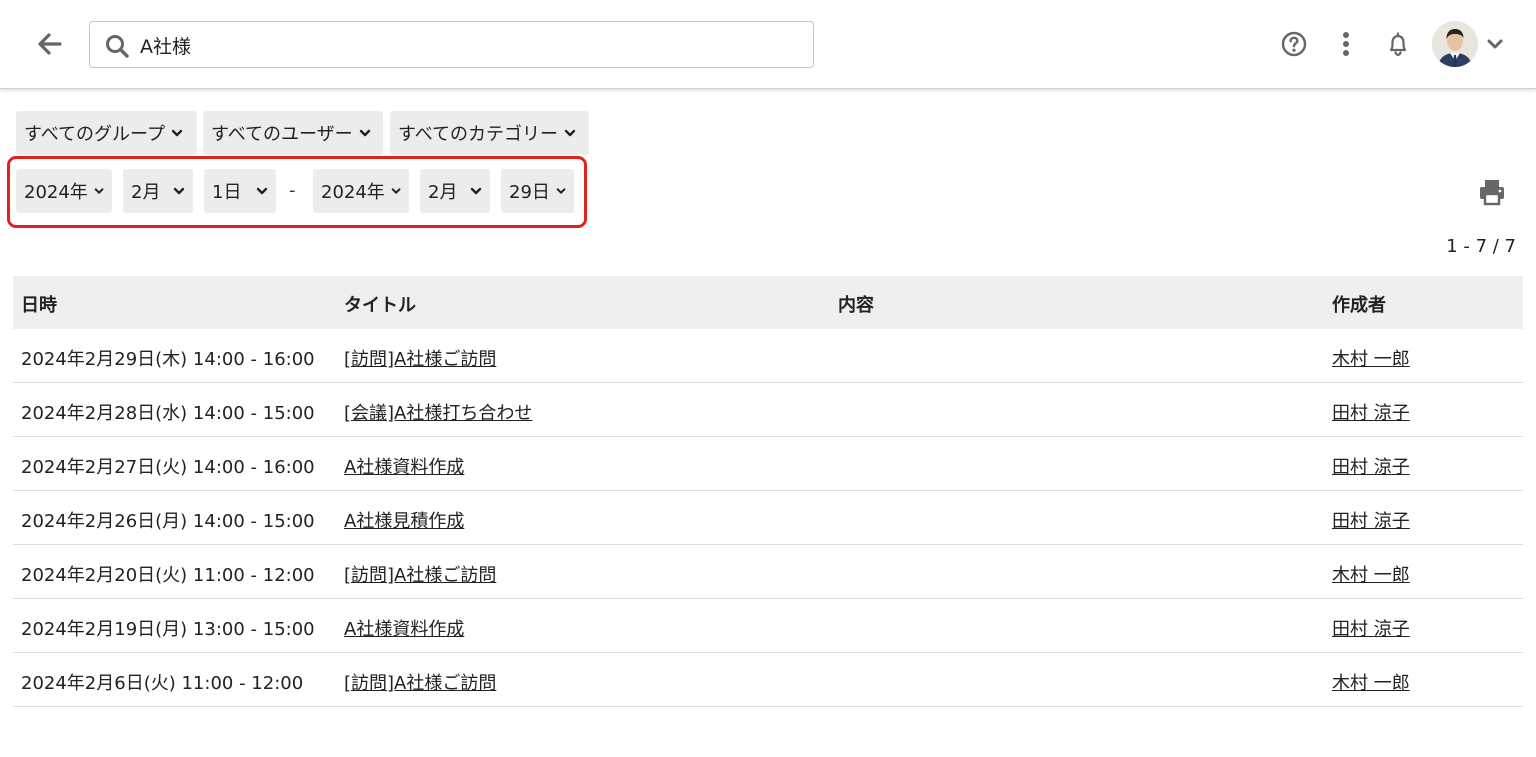  Describe the element at coordinates (146, 192) in the screenshot. I see `from-month-label: 2月` at that location.